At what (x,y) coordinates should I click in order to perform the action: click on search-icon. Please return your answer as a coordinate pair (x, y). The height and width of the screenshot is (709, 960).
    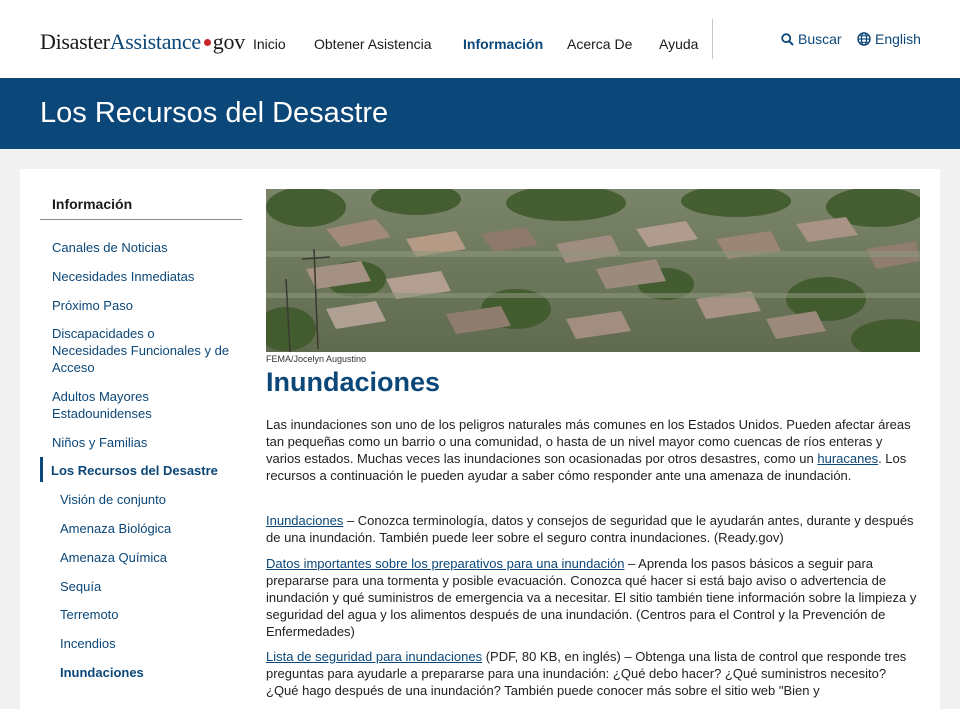
    Looking at the image, I should click on (787, 39).